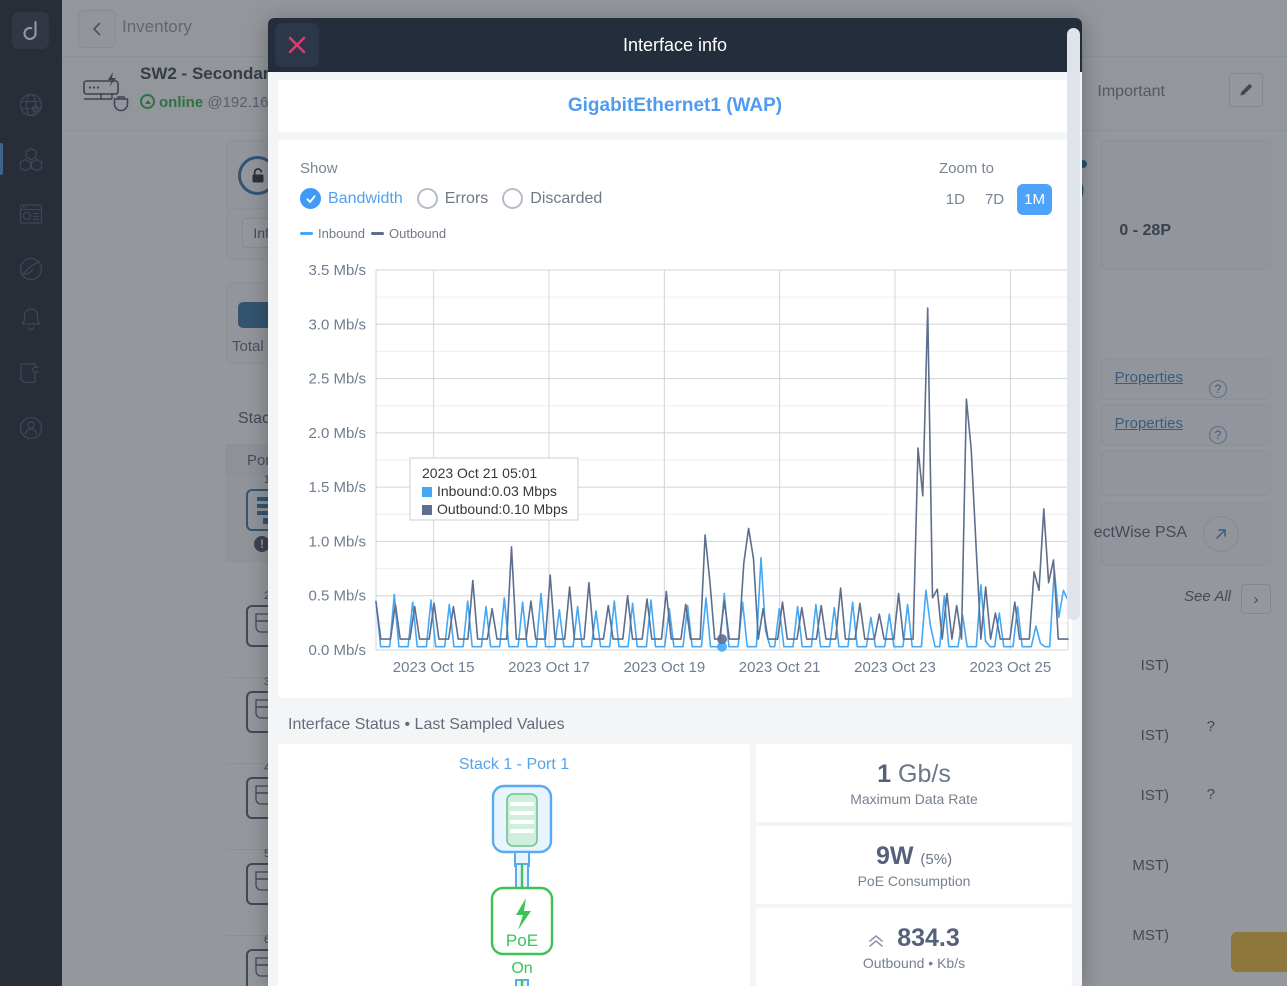 Image resolution: width=1287 pixels, height=986 pixels. Describe the element at coordinates (664, 667) in the screenshot. I see `x-axis-tick: 2023 Oct 19` at that location.